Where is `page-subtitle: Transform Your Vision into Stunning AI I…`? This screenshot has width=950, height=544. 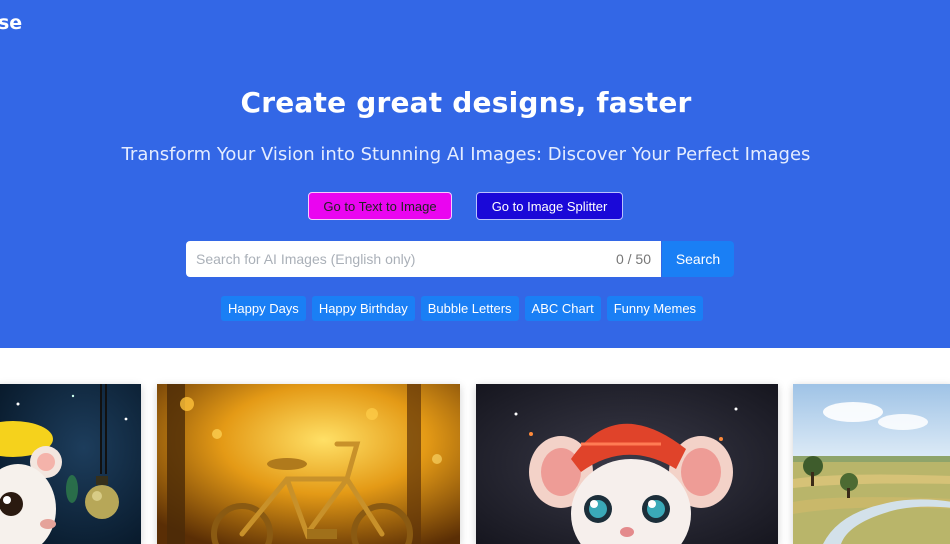
page-subtitle: Transform Your Vision into Stunning AI I… is located at coordinates (466, 154).